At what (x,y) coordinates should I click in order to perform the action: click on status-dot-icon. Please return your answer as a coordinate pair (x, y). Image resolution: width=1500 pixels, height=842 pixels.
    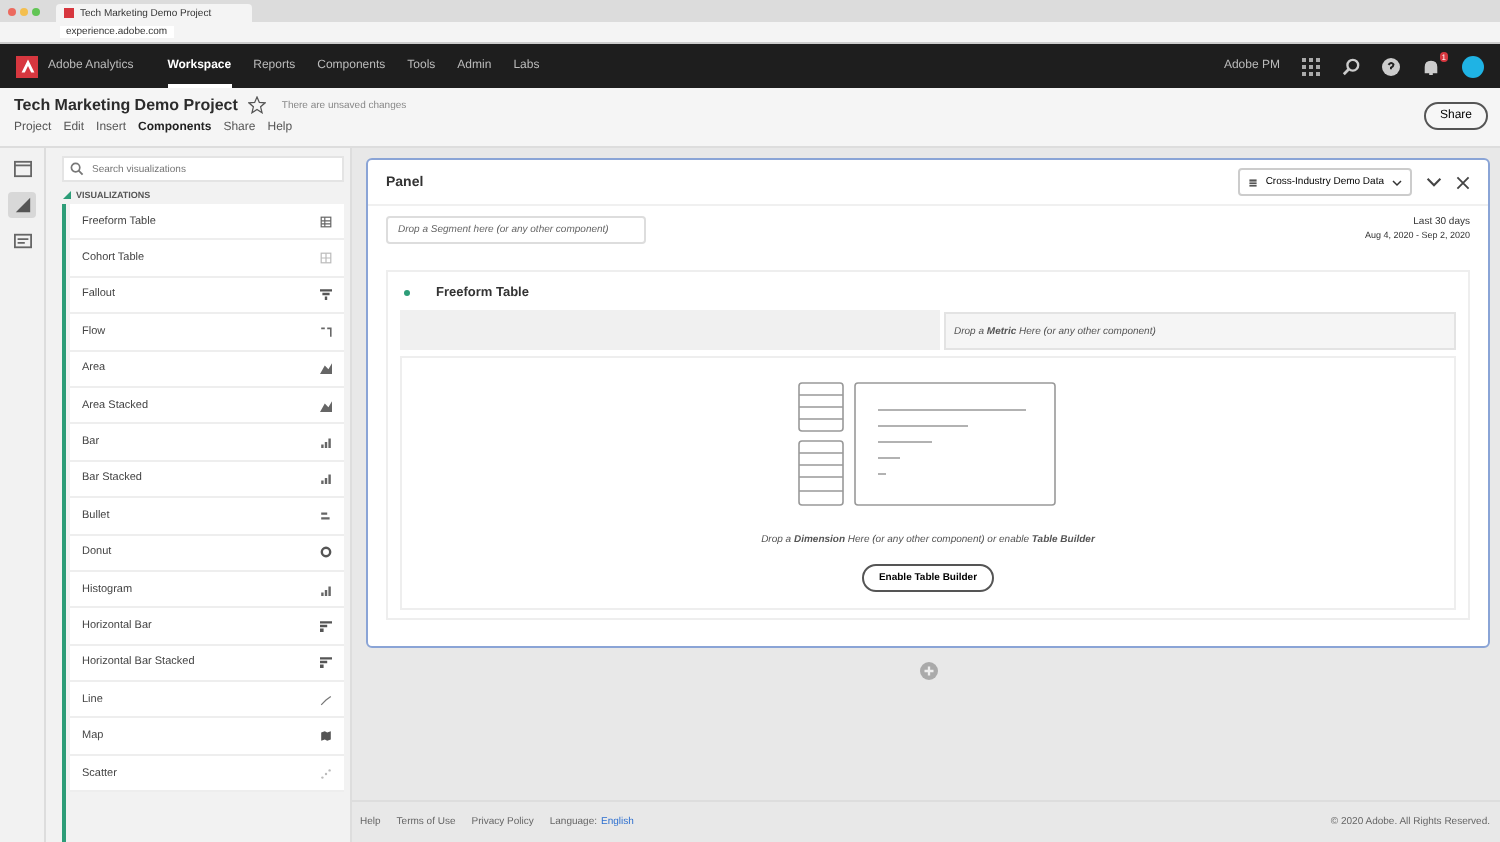
    Looking at the image, I should click on (407, 293).